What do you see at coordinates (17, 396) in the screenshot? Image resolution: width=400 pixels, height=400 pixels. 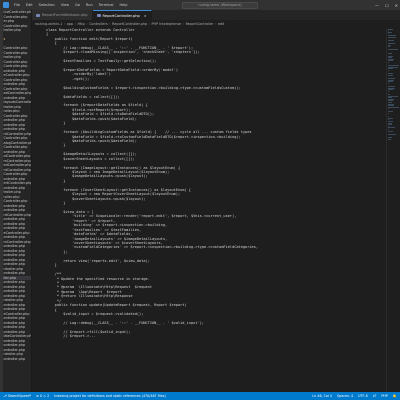 I see `status-item: ⎇ SearchSpeed*` at bounding box center [17, 396].